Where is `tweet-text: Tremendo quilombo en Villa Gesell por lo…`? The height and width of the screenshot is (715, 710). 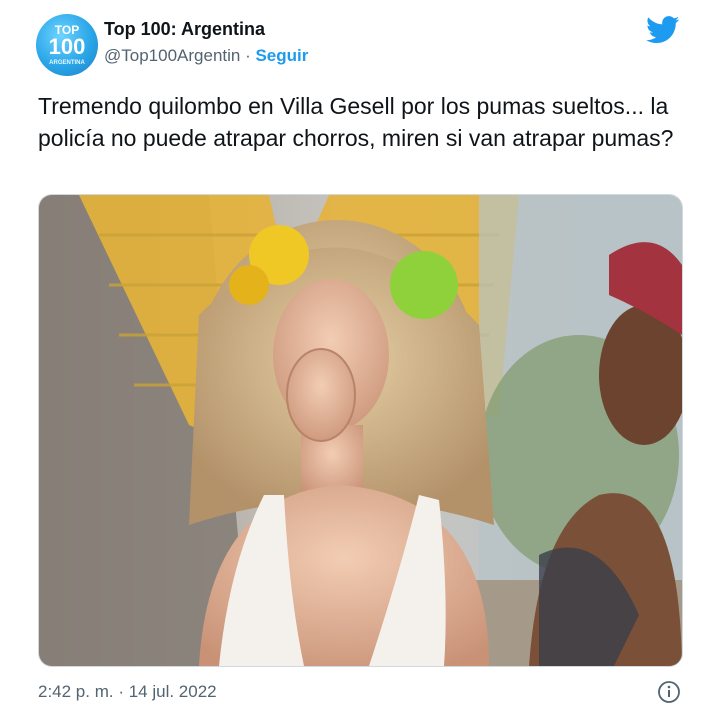 tweet-text: Tremendo quilombo en Villa Gesell por lo… is located at coordinates (356, 122).